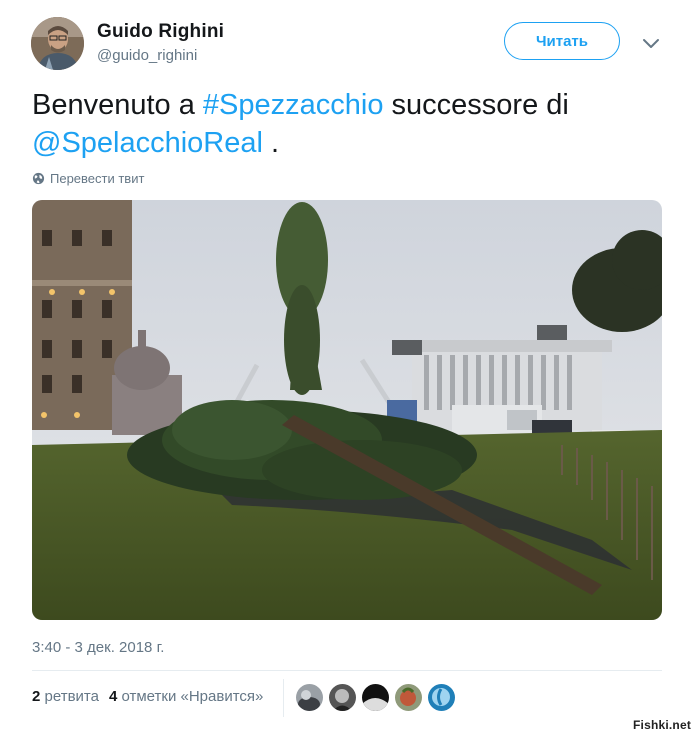 The width and height of the screenshot is (699, 739). Describe the element at coordinates (38, 178) in the screenshot. I see `globe-icon` at that location.